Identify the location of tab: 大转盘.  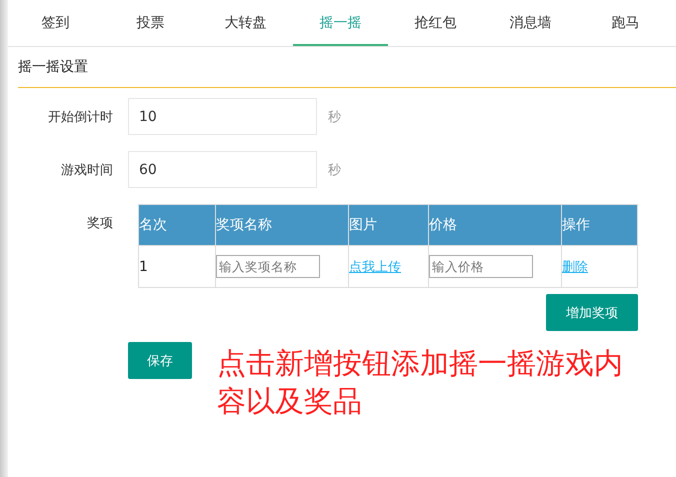
(245, 23).